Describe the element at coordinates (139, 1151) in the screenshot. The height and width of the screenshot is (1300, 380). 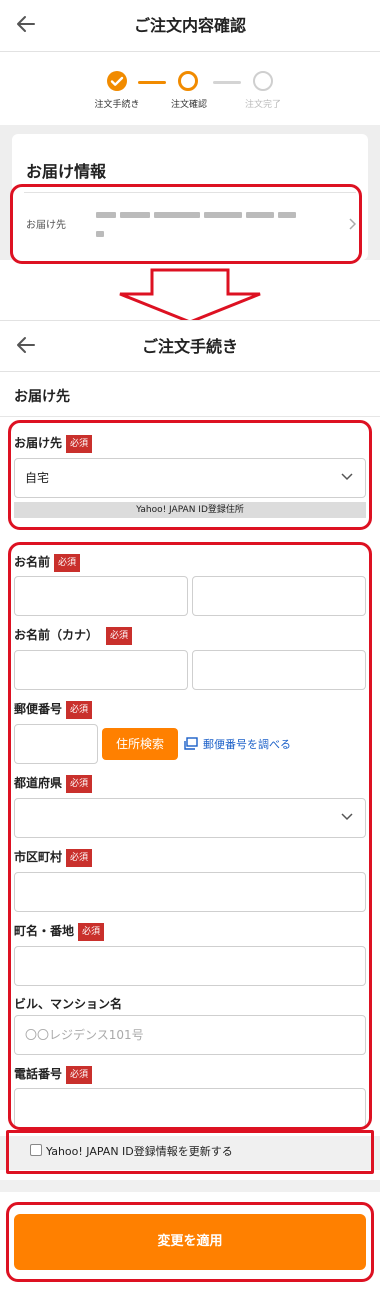
I see `update-registration-label: Yahoo! JAPAN ID登録情報を更新する` at that location.